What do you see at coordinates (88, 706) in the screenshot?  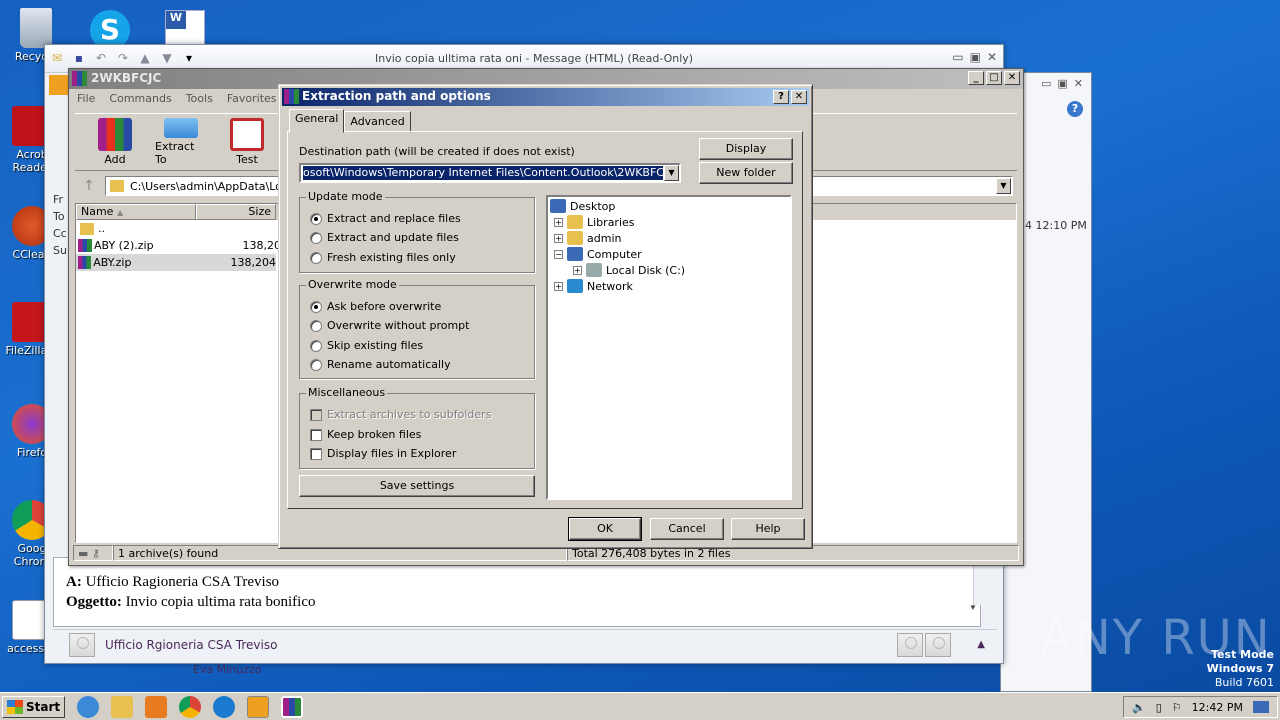 I see `ie-icon` at bounding box center [88, 706].